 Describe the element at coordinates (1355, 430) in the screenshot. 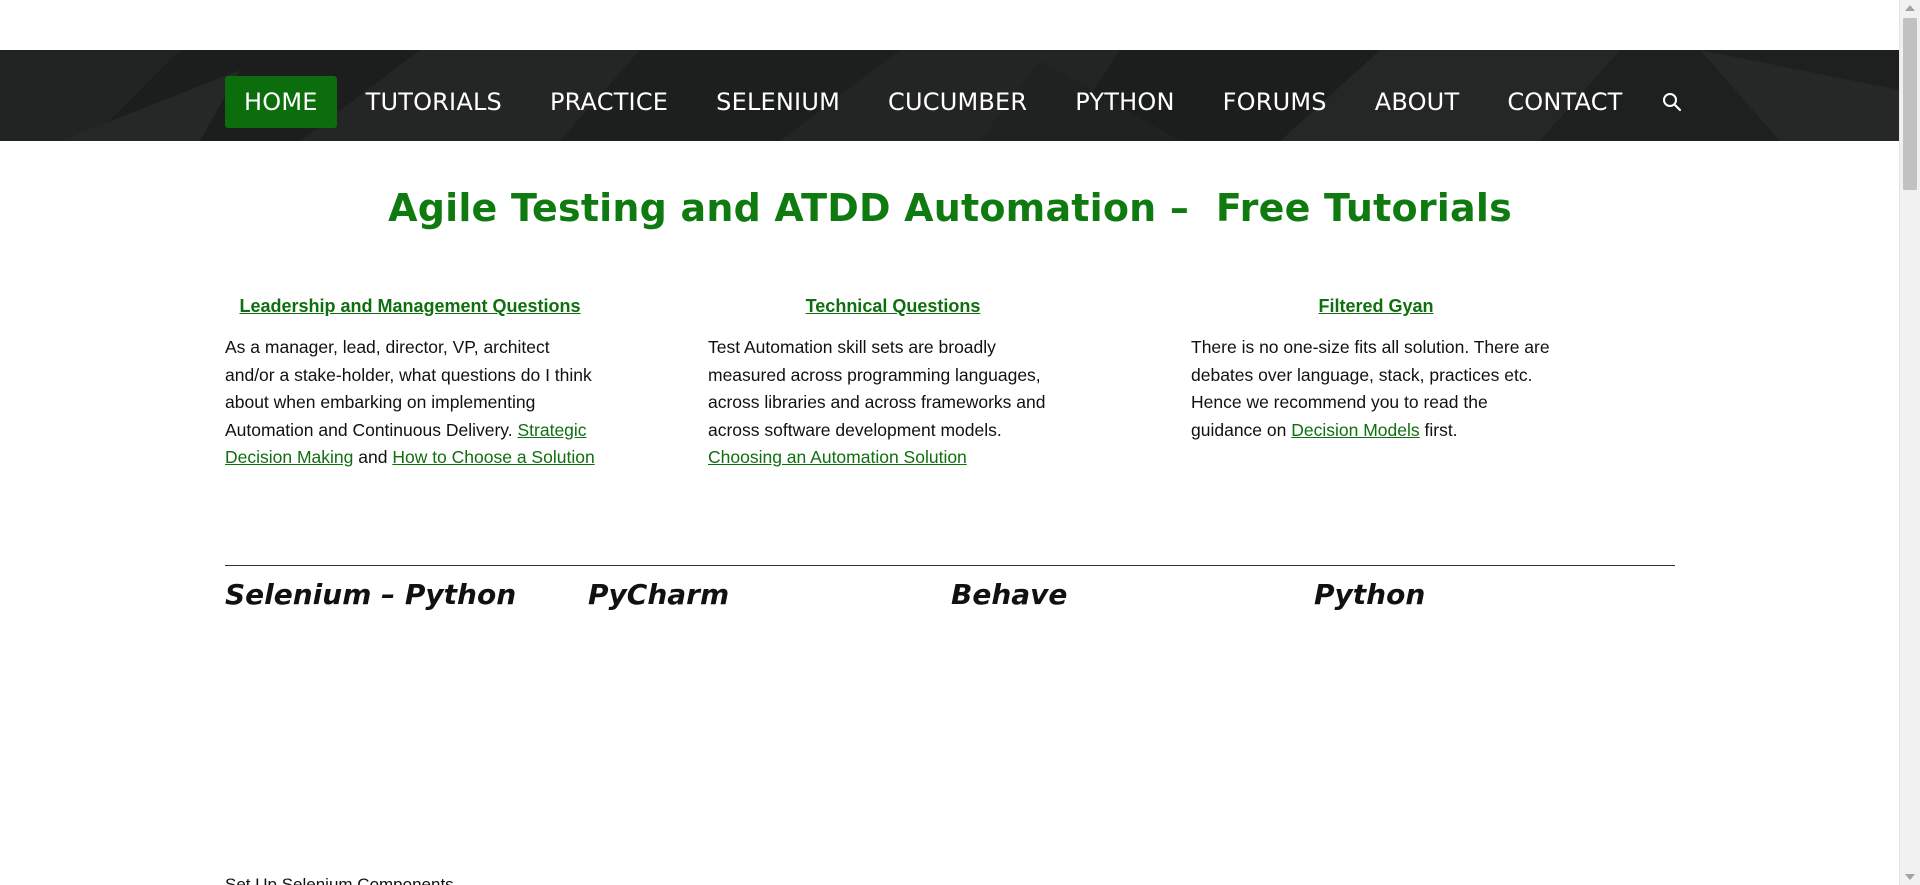

I see `decision-models-link: Decision Models` at that location.